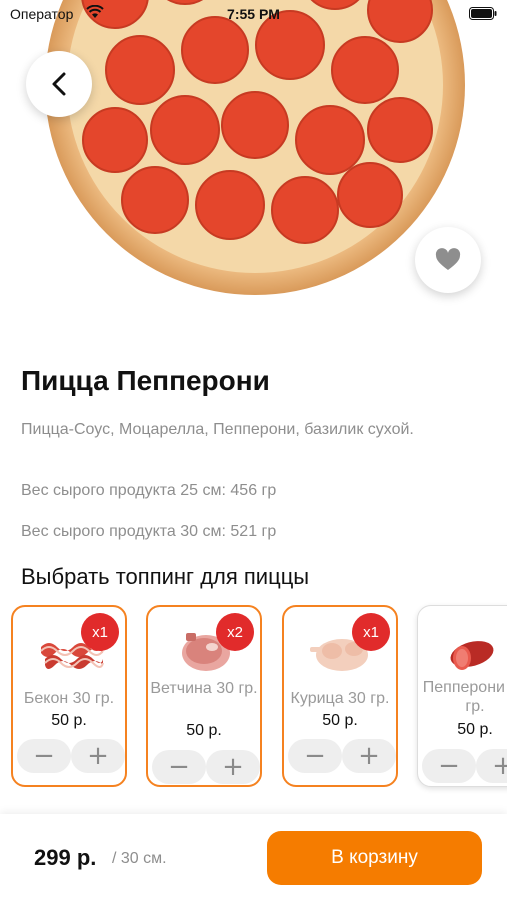  What do you see at coordinates (149, 490) in the screenshot?
I see `weight-25: Вес сырого продукта 25 см: 456 гр` at bounding box center [149, 490].